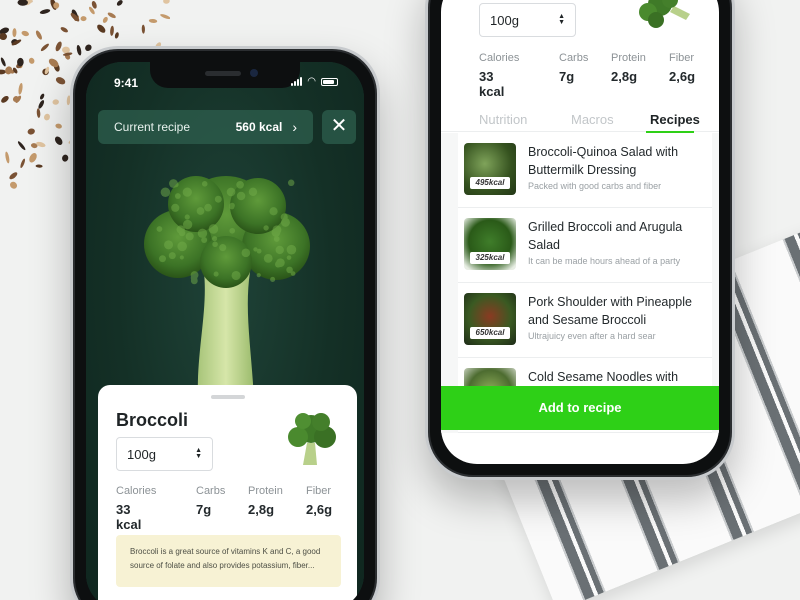 This screenshot has width=800, height=600. What do you see at coordinates (205, 127) in the screenshot?
I see `current-recipe-bar: Current recipe 560 kcal ›` at bounding box center [205, 127].